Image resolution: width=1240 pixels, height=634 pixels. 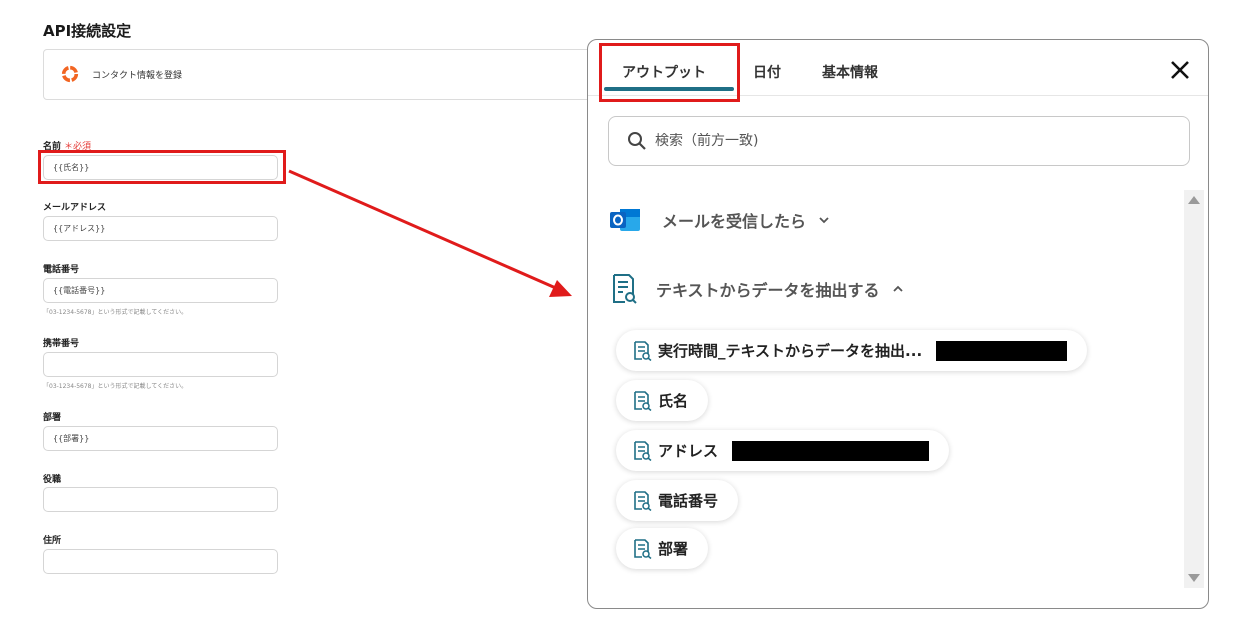 What do you see at coordinates (915, 141) in the screenshot?
I see `search-input` at bounding box center [915, 141].